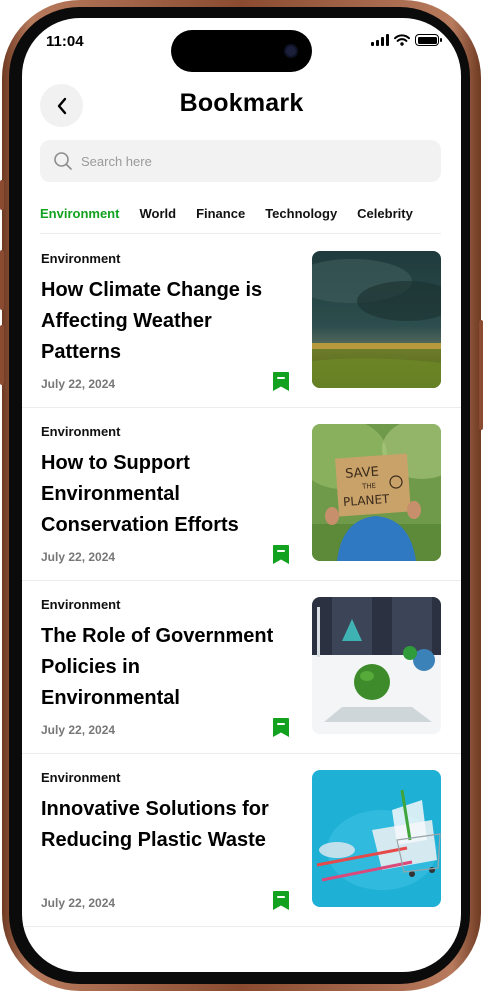 The height and width of the screenshot is (991, 483). I want to click on front-camera-icon, so click(291, 51).